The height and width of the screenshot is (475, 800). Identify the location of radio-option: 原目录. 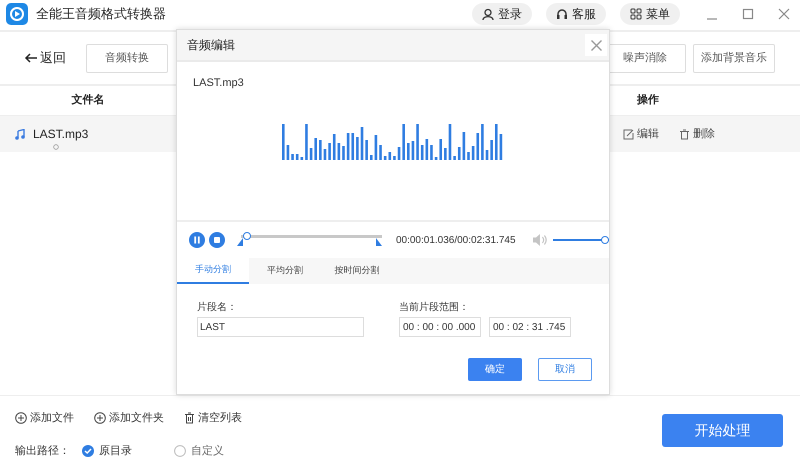
(107, 450).